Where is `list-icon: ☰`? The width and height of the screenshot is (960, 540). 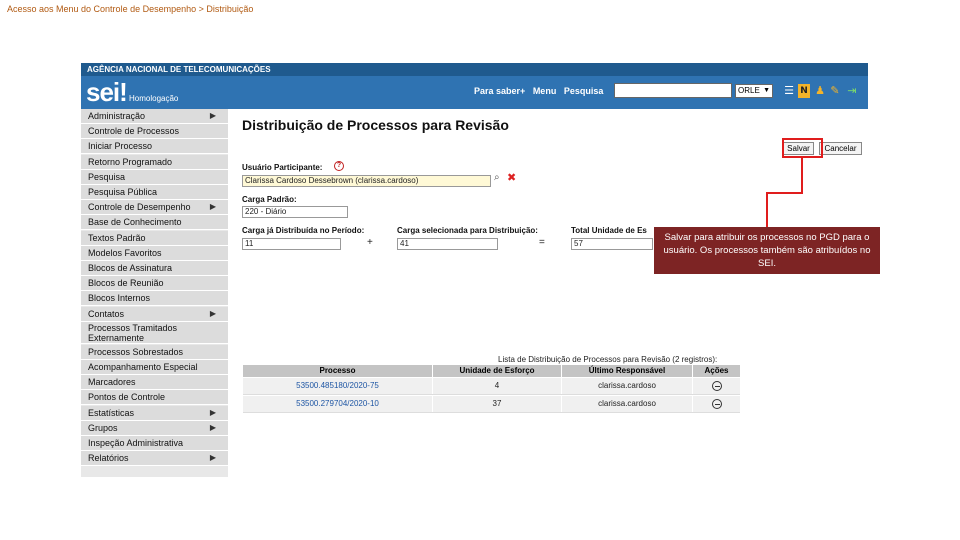 list-icon: ☰ is located at coordinates (789, 91).